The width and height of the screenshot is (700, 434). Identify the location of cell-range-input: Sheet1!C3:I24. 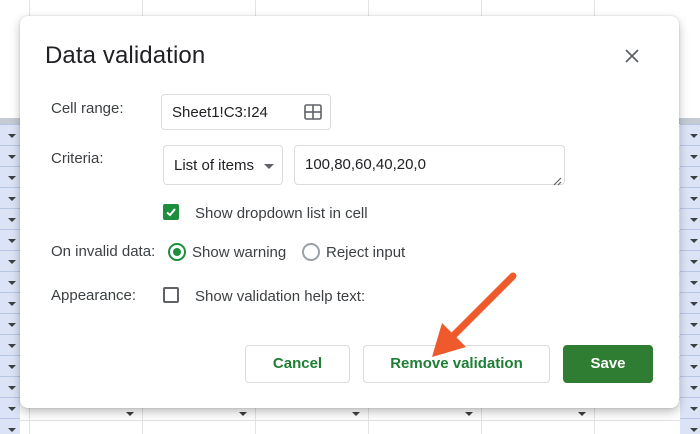
(246, 112).